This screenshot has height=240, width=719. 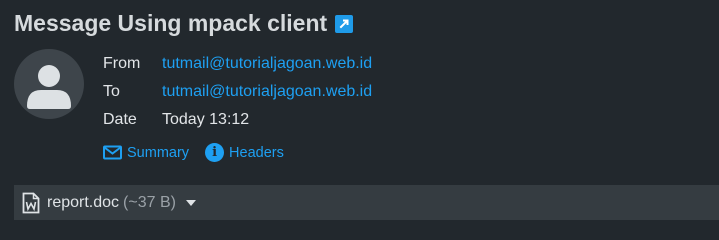 I want to click on open-in-new-window-button, so click(x=344, y=23).